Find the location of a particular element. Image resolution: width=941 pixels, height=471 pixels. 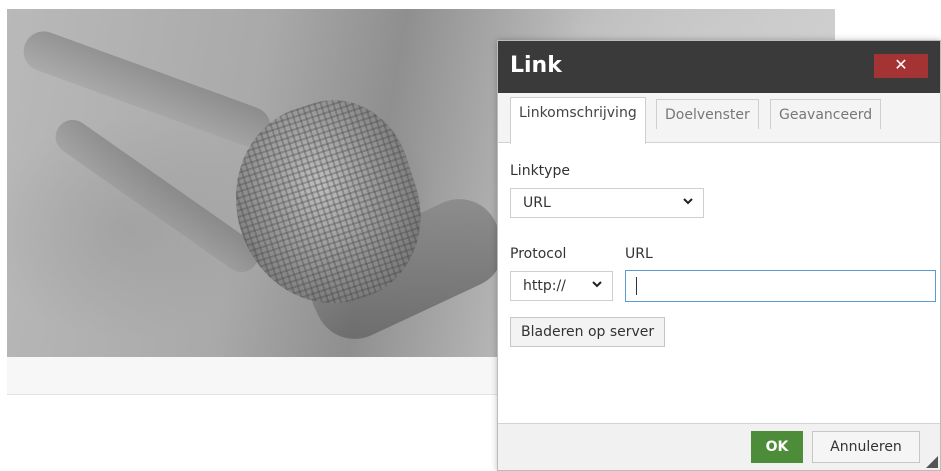

url-label: URL is located at coordinates (639, 254).